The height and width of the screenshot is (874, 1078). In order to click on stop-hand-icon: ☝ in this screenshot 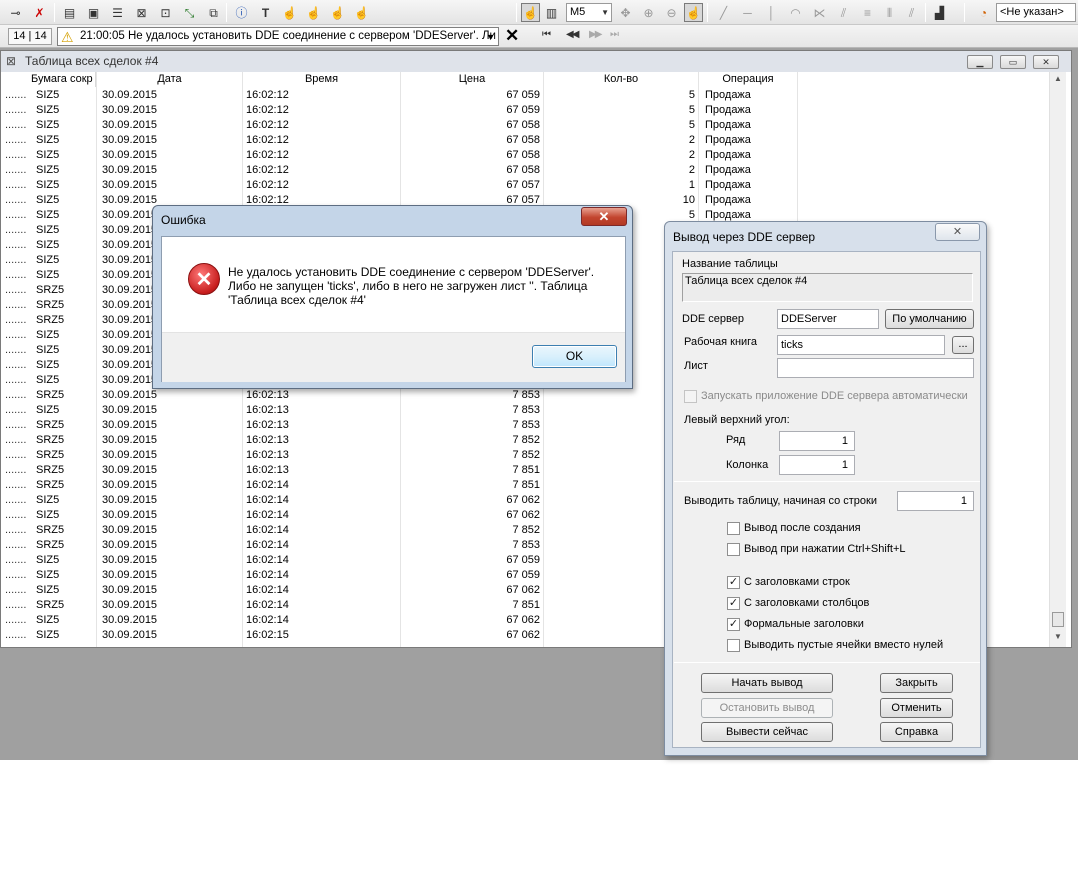, I will do `click(361, 12)`.